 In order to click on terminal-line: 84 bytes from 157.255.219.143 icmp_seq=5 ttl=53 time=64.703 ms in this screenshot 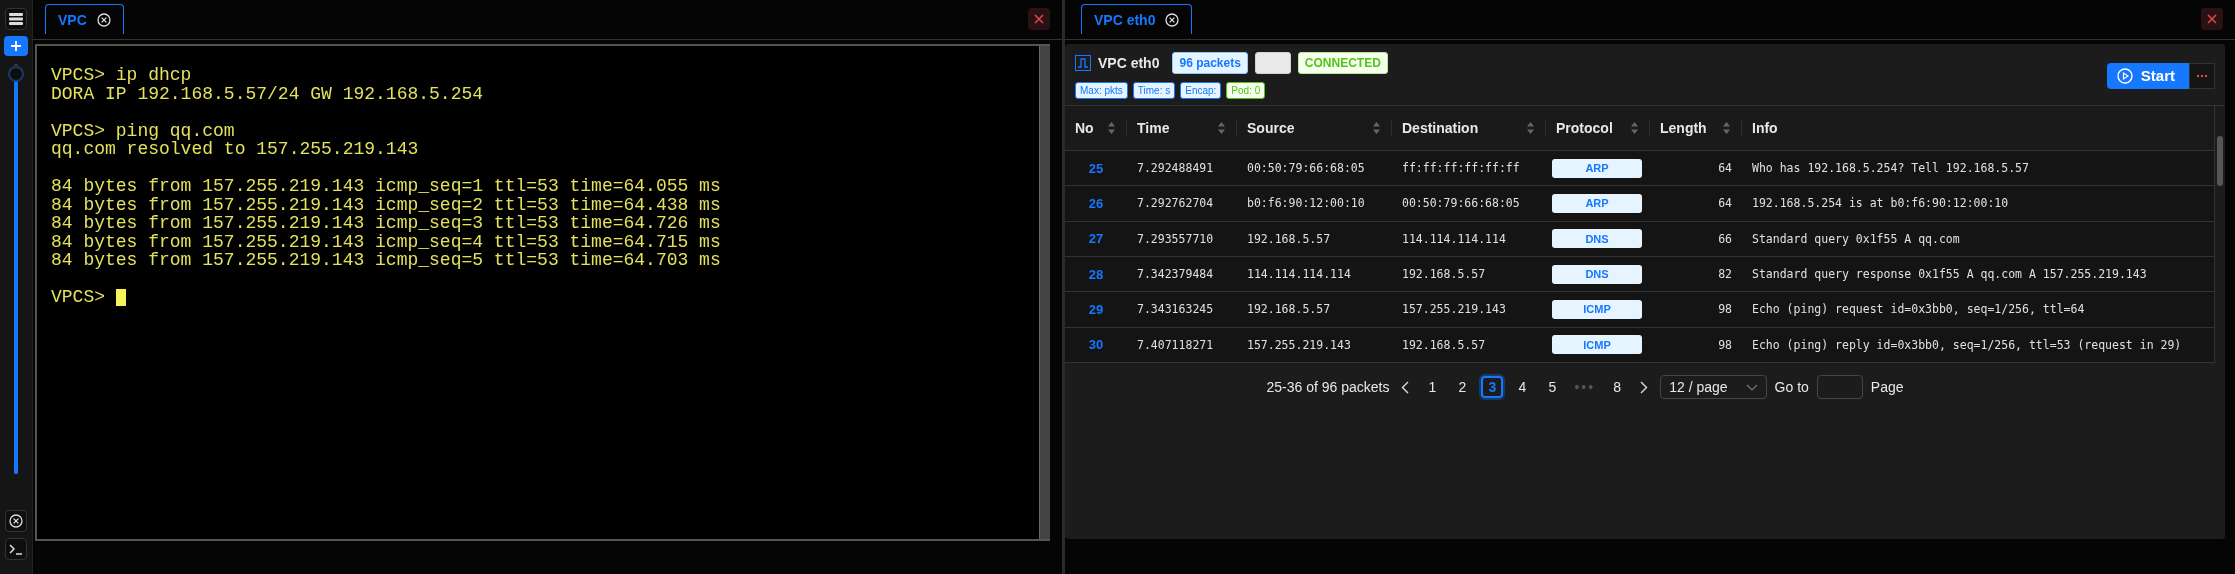, I will do `click(386, 260)`.